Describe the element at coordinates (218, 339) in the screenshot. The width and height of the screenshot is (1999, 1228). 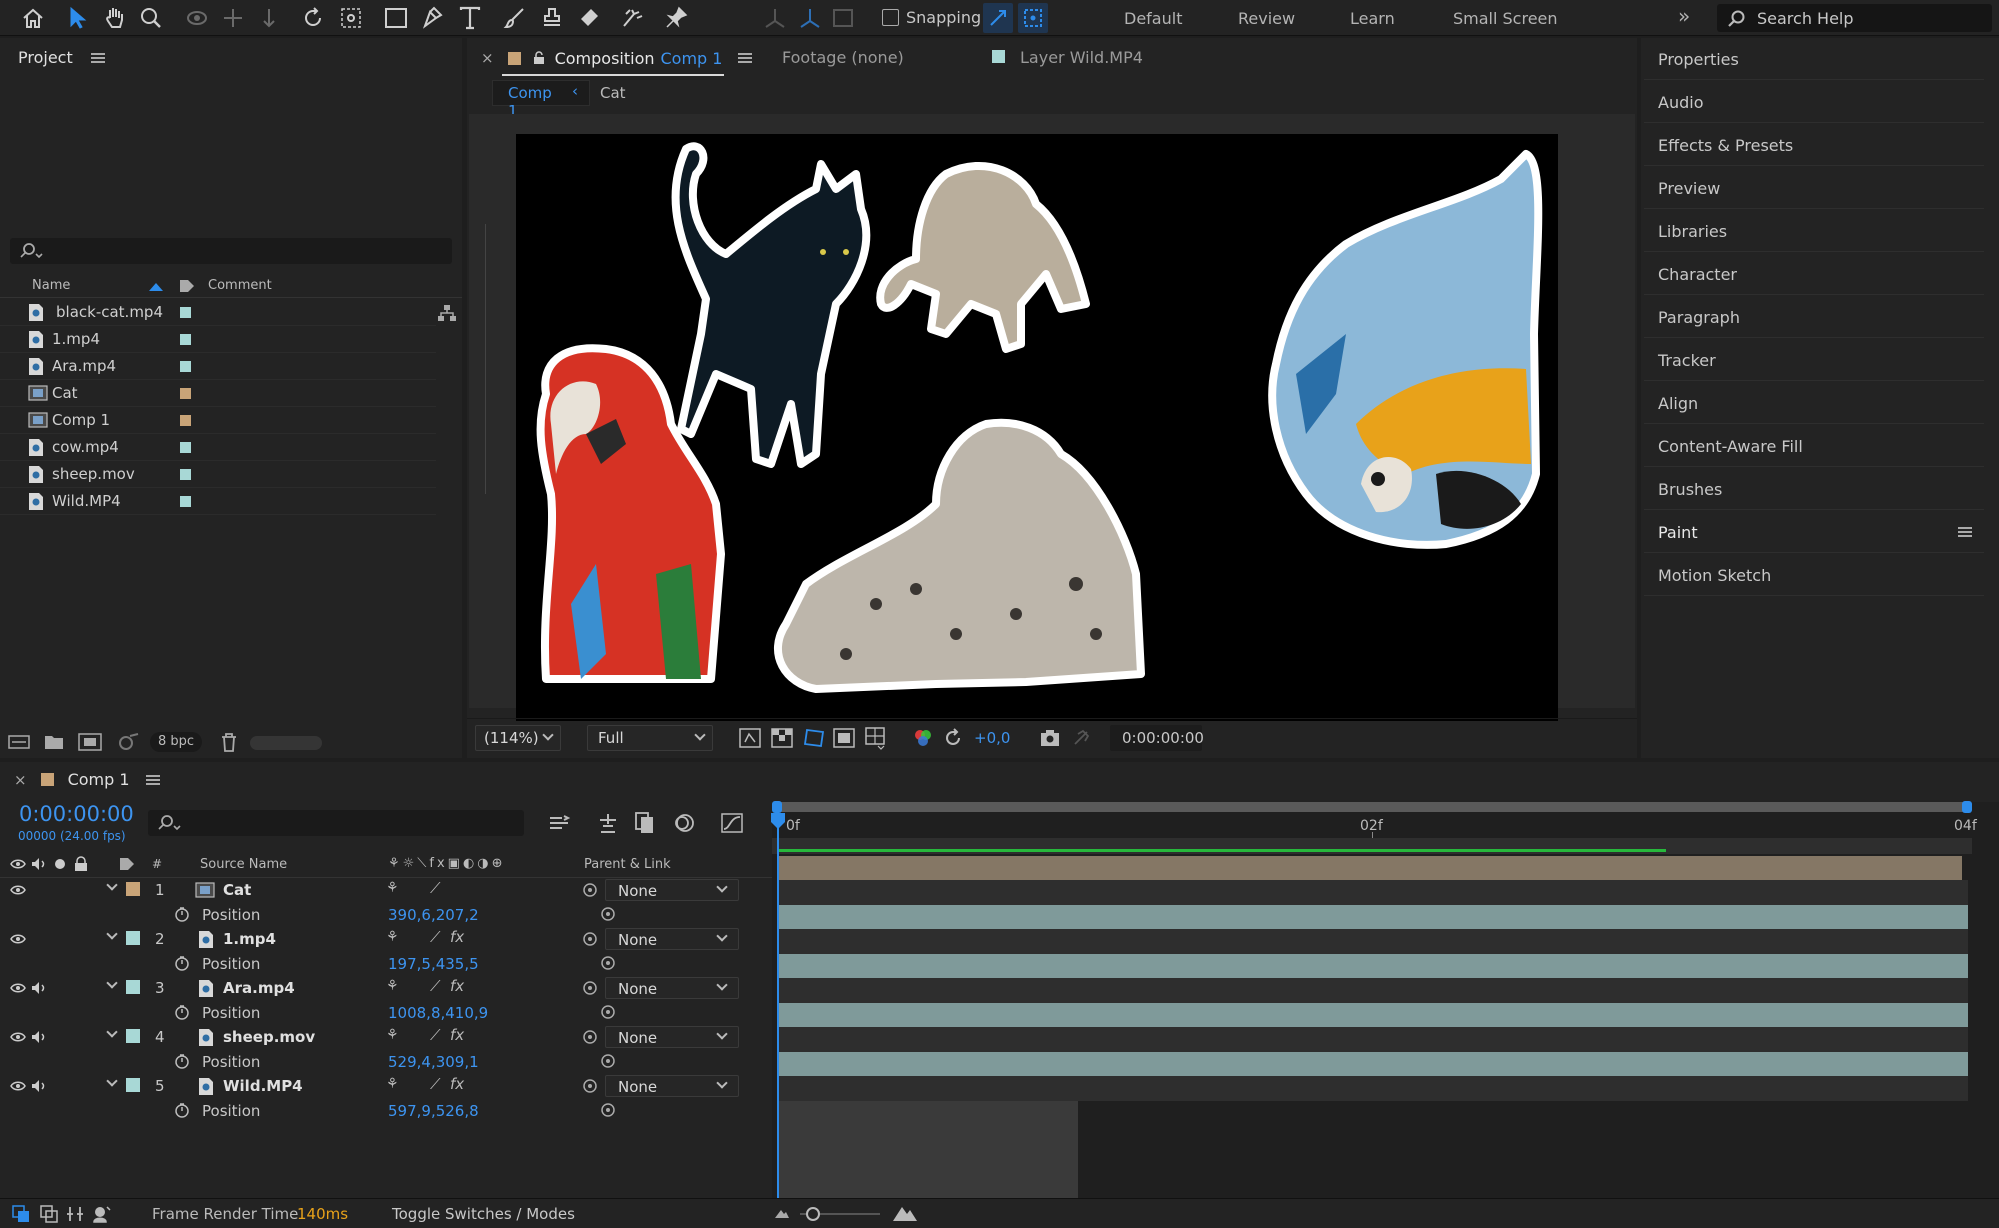
I see `project-item-1-mp4: 1.mp4` at that location.